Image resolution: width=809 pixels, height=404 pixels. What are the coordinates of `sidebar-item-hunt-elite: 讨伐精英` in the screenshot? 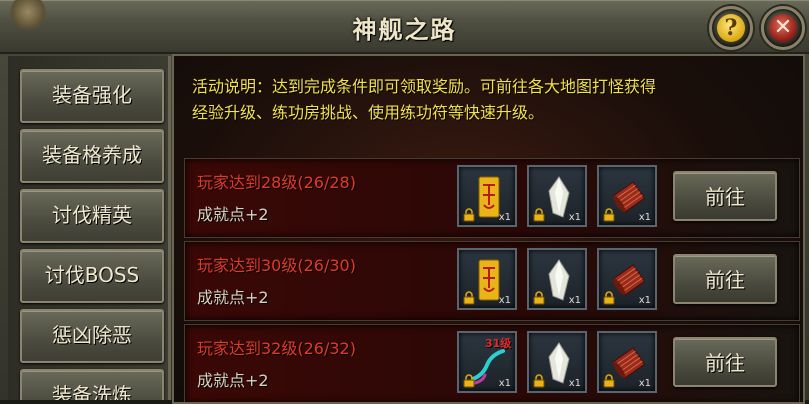 It's located at (92, 216).